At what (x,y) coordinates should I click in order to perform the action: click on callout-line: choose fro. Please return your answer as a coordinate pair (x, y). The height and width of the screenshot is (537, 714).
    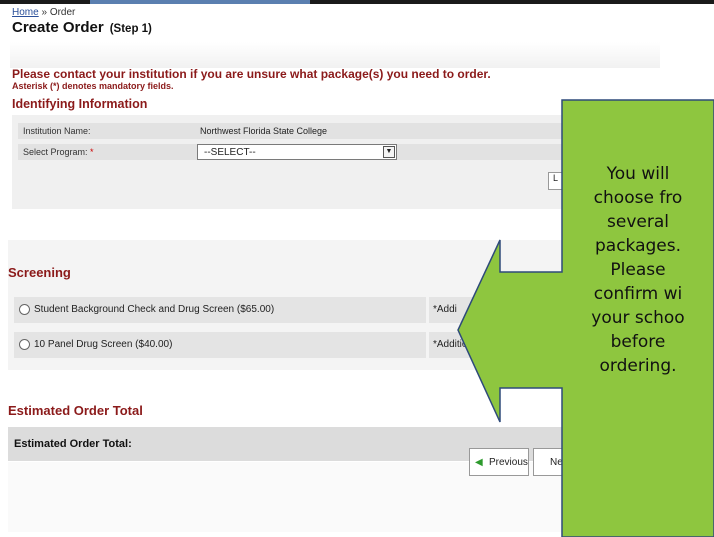
    Looking at the image, I should click on (638, 198).